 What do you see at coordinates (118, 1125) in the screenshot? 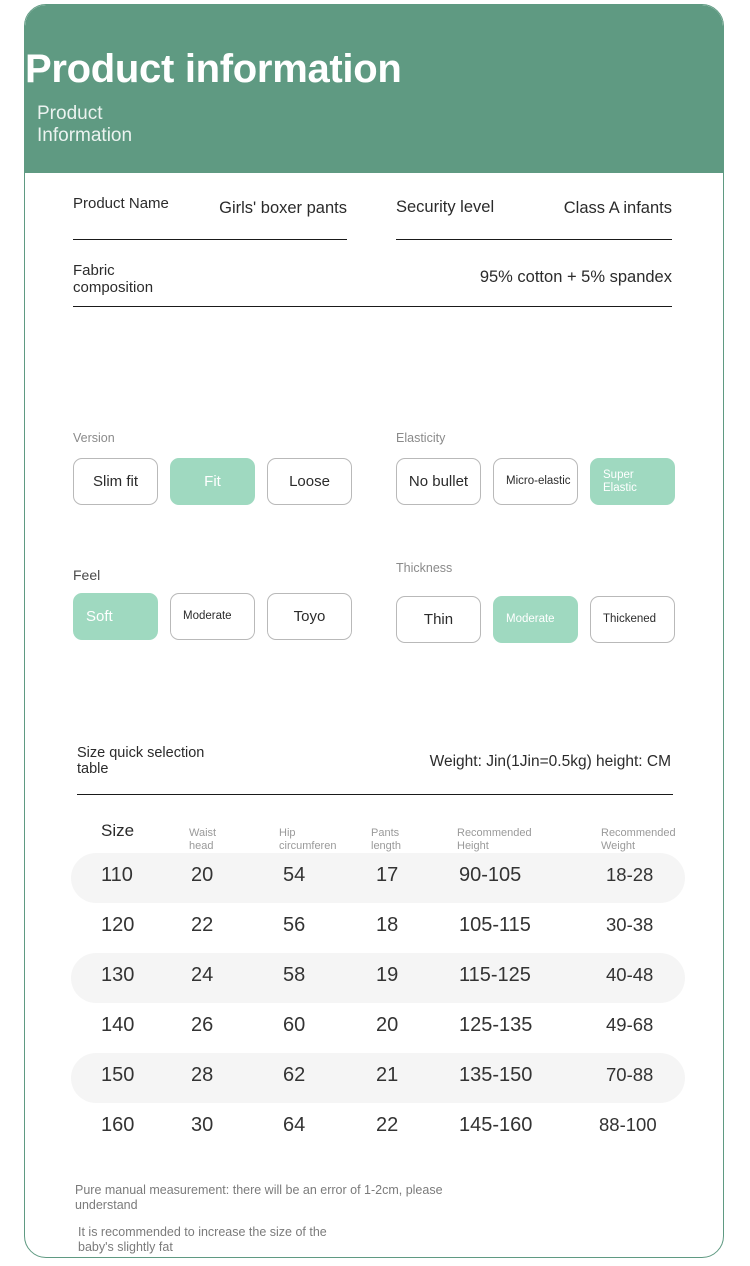
I see `cell-size: 160` at bounding box center [118, 1125].